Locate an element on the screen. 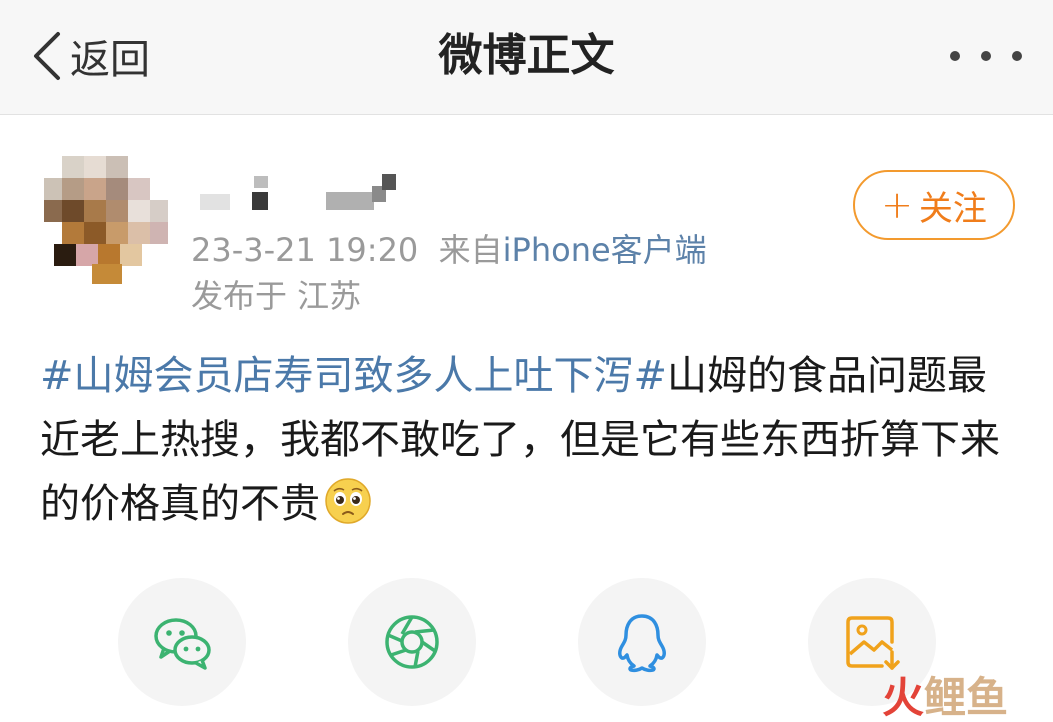 The image size is (1053, 722). hashtag-link: #山姆会员店寿司致多人上吐下泻# is located at coordinates (353, 376).